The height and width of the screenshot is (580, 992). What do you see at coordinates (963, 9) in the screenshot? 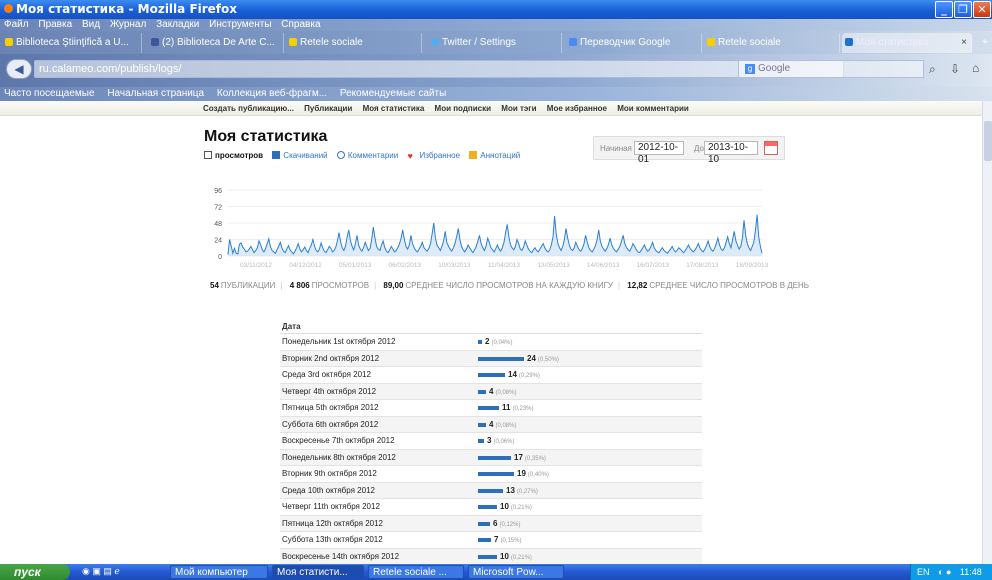
I see `maximize-button: ❐` at bounding box center [963, 9].